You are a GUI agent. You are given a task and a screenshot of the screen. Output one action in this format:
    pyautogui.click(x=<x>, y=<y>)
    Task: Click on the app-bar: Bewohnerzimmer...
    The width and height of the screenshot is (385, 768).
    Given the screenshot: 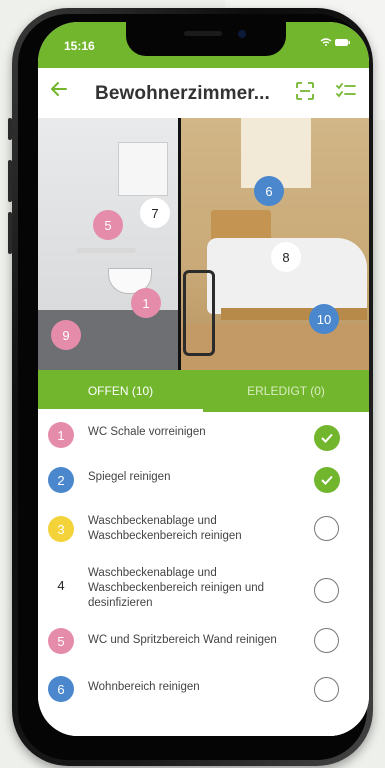 What is the action you would take?
    pyautogui.click(x=203, y=93)
    